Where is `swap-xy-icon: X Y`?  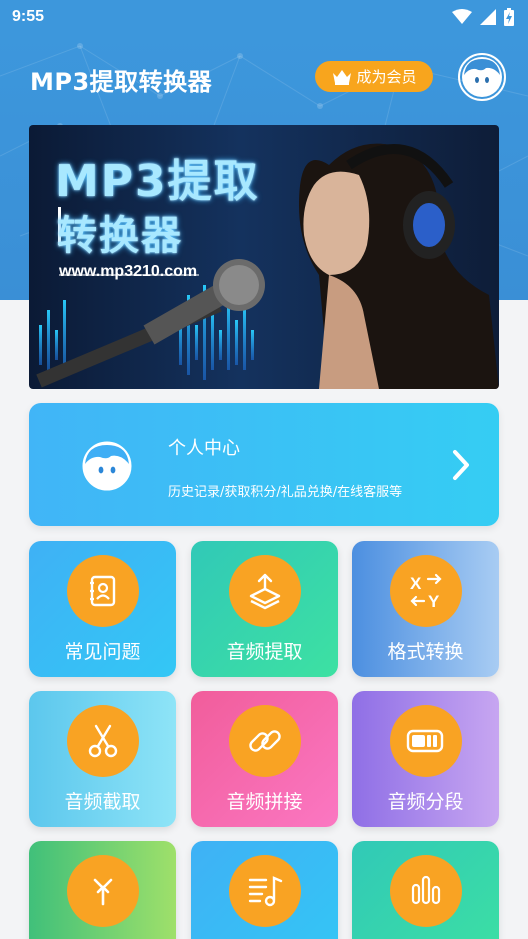
swap-xy-icon: X Y is located at coordinates (426, 591).